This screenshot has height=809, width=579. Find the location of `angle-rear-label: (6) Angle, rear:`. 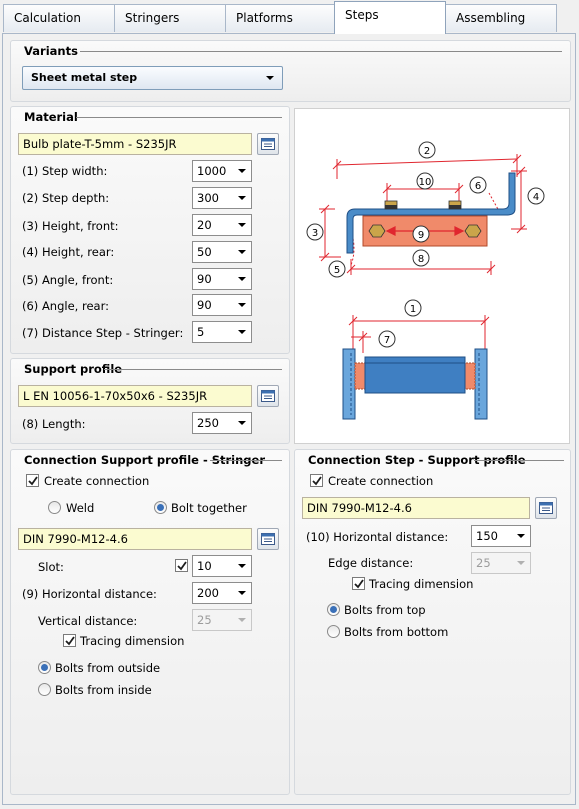

angle-rear-label: (6) Angle, rear: is located at coordinates (65, 306).